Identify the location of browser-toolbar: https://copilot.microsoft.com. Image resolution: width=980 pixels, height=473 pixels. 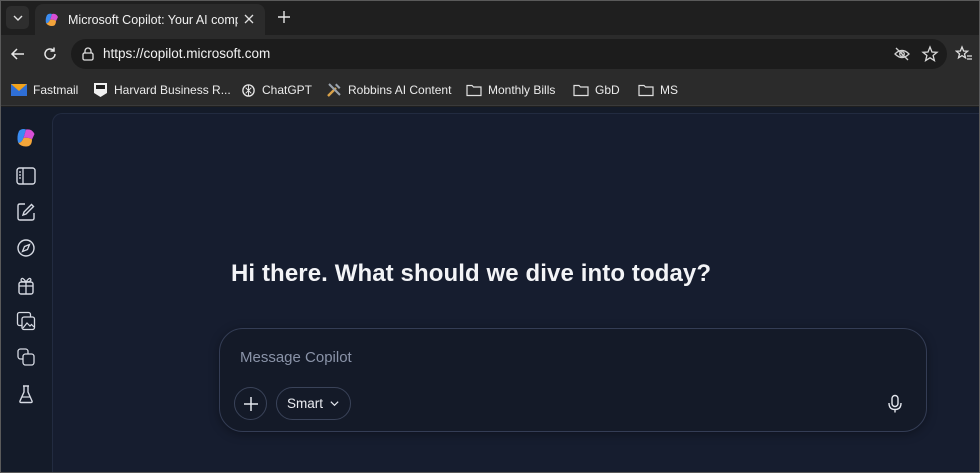
(490, 54).